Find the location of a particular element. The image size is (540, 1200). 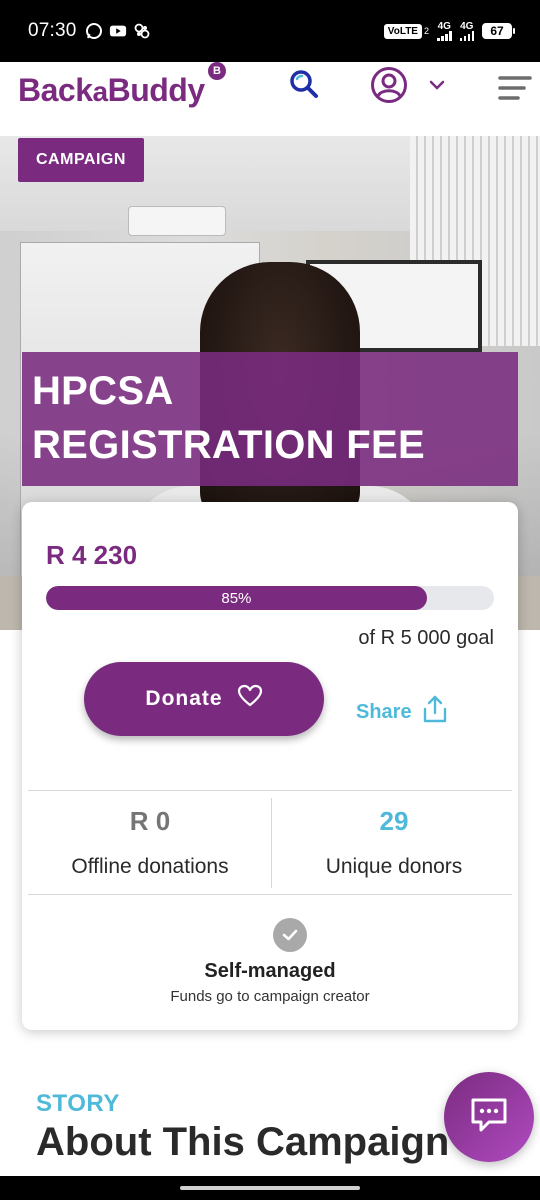

progress-label: 85% is located at coordinates (236, 598).